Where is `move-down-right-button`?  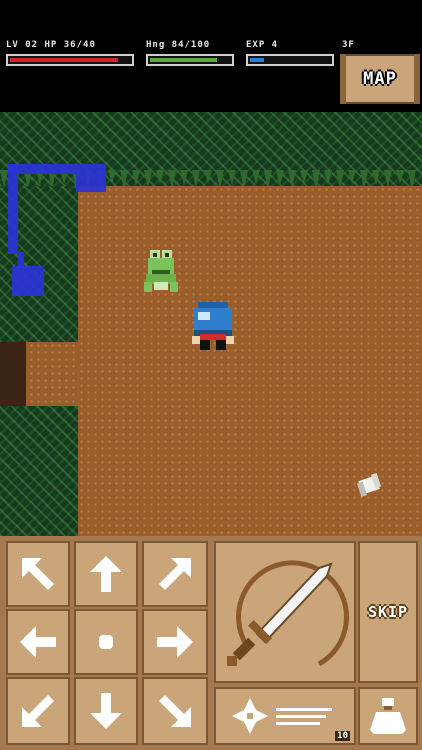 move-down-right-button is located at coordinates (175, 711).